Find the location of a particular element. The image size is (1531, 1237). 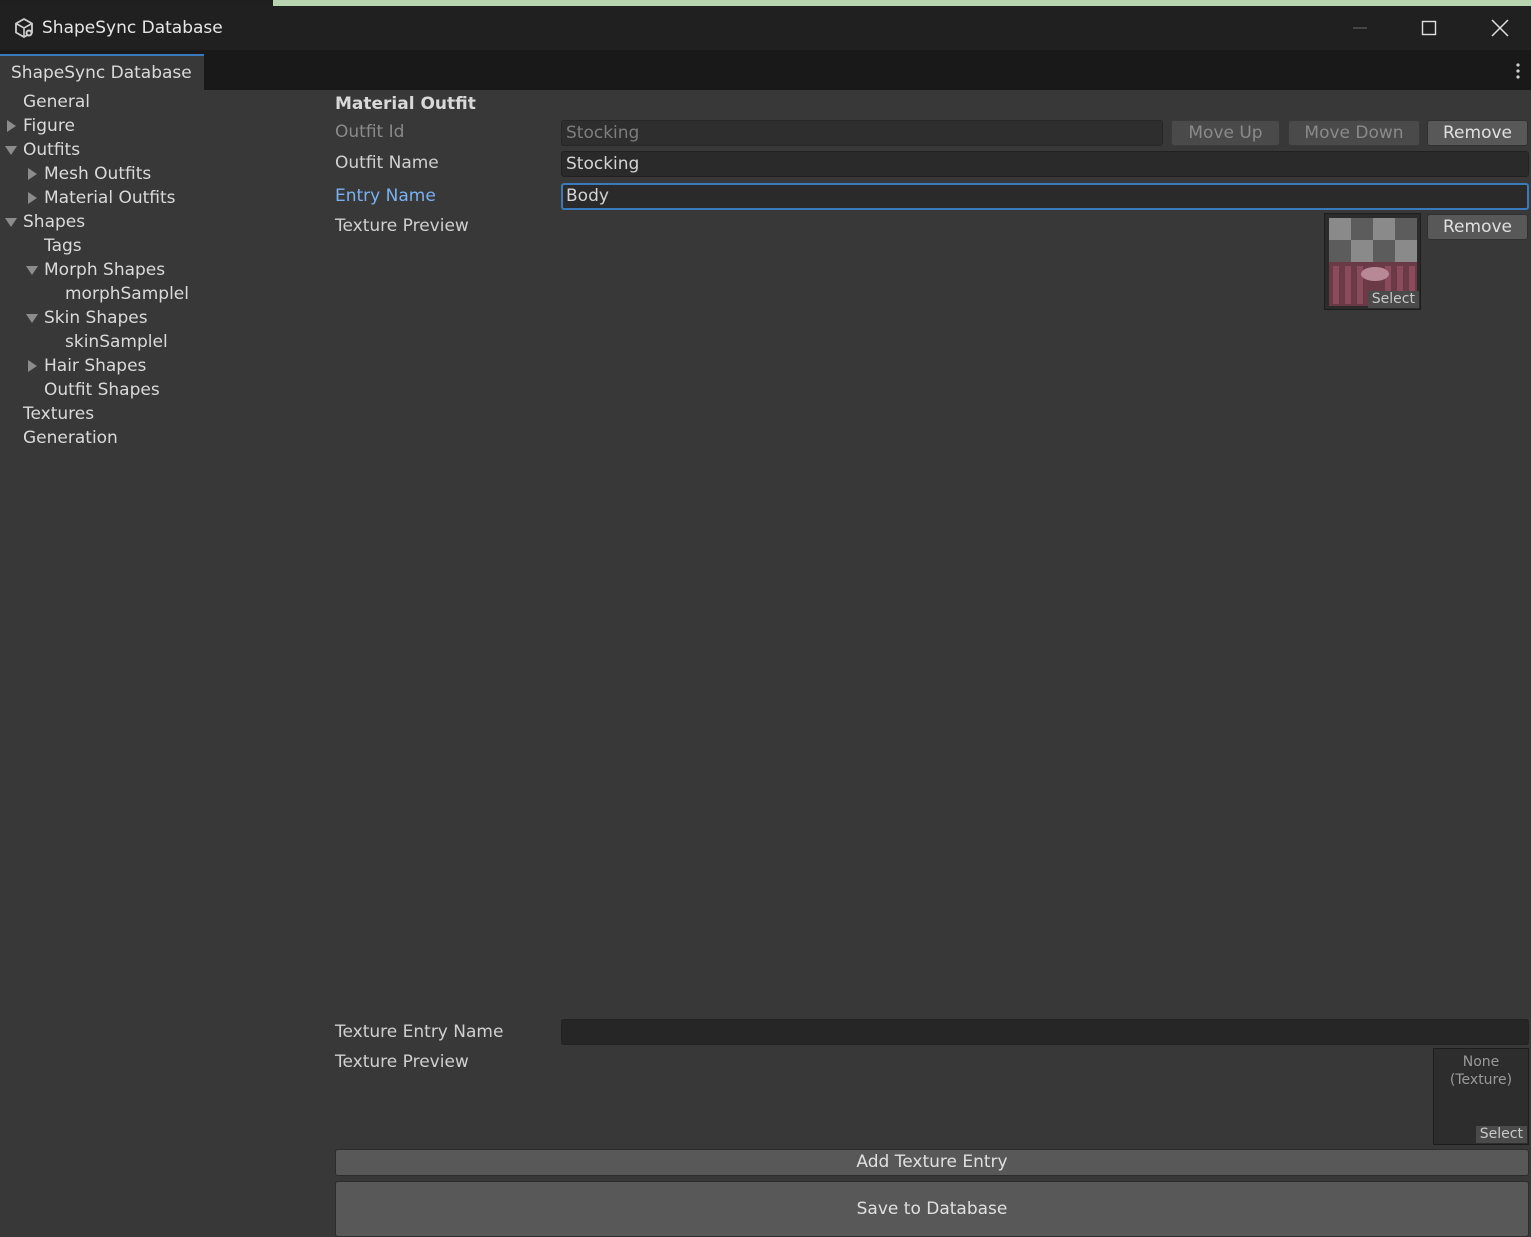

tree-item-morph-shapes: Morph Shapes is located at coordinates (104, 270).